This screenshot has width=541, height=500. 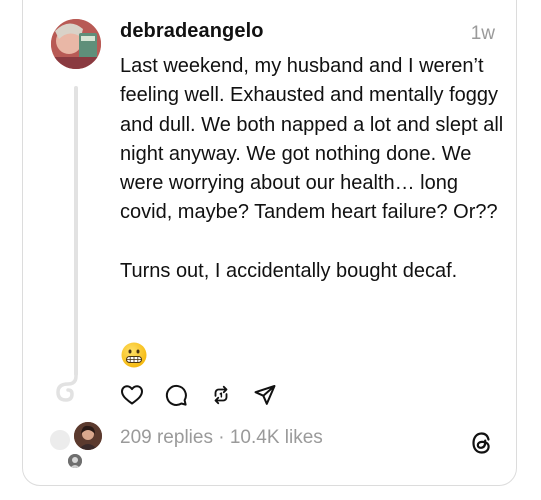 I want to click on thread-curl-icon, so click(x=67, y=391).